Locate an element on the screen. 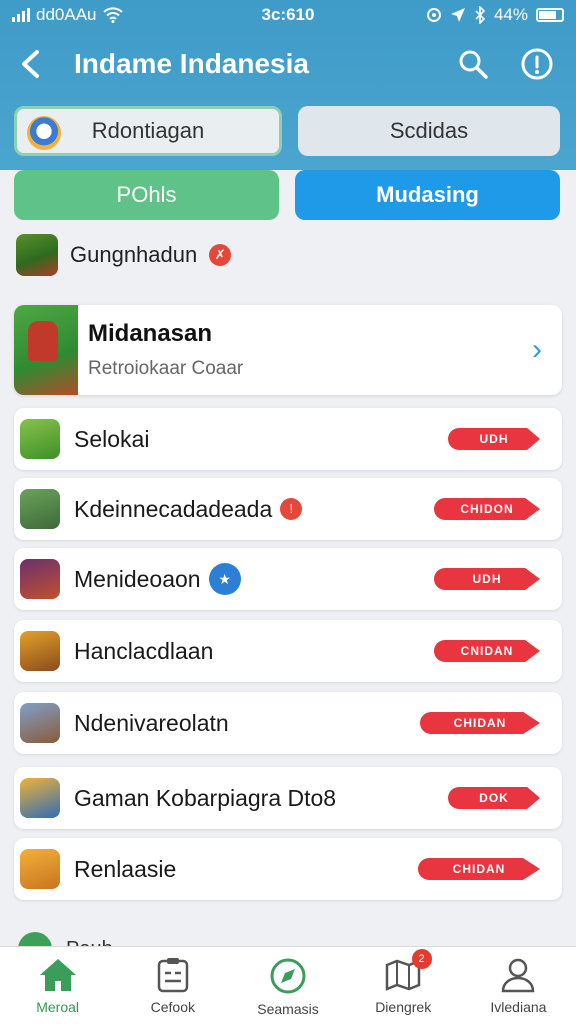 Image resolution: width=576 pixels, height=1024 pixels. avatar is located at coordinates (44, 133).